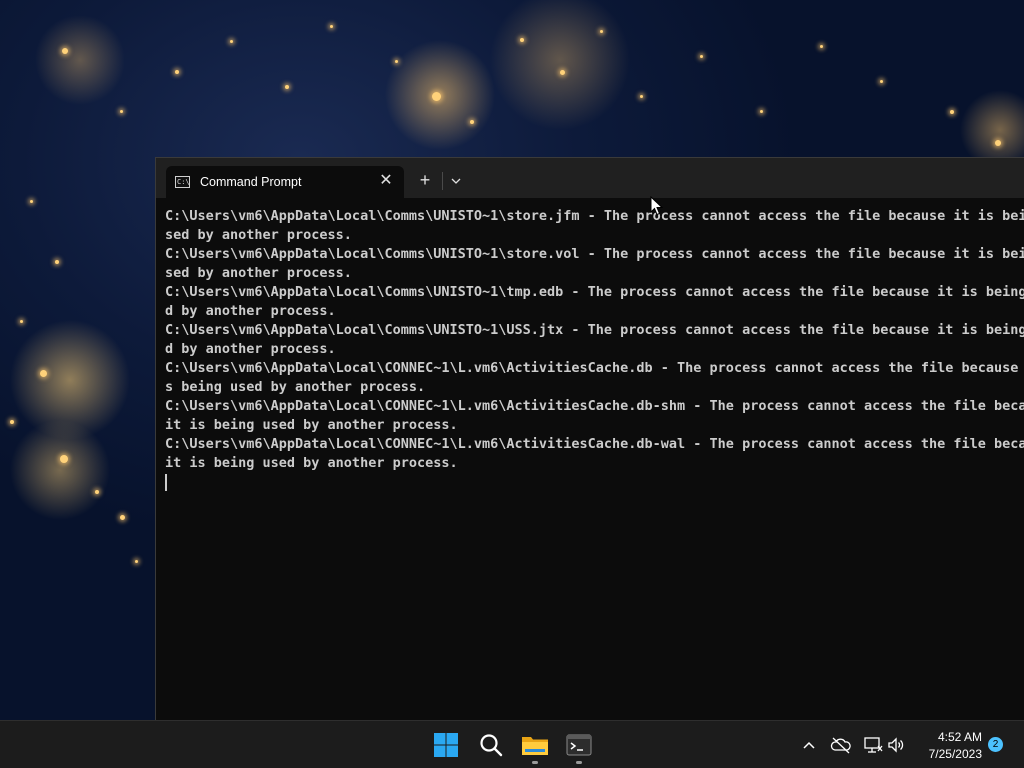  I want to click on windows-logo-icon, so click(446, 745).